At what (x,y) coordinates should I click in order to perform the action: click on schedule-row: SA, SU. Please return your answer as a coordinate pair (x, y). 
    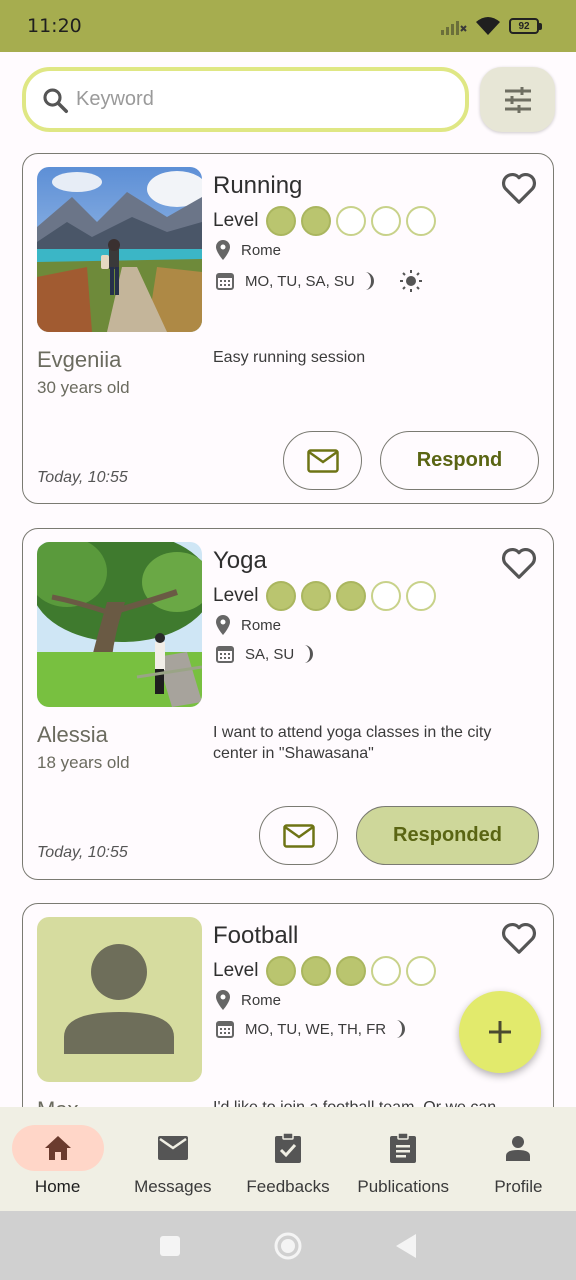
    Looking at the image, I should click on (271, 654).